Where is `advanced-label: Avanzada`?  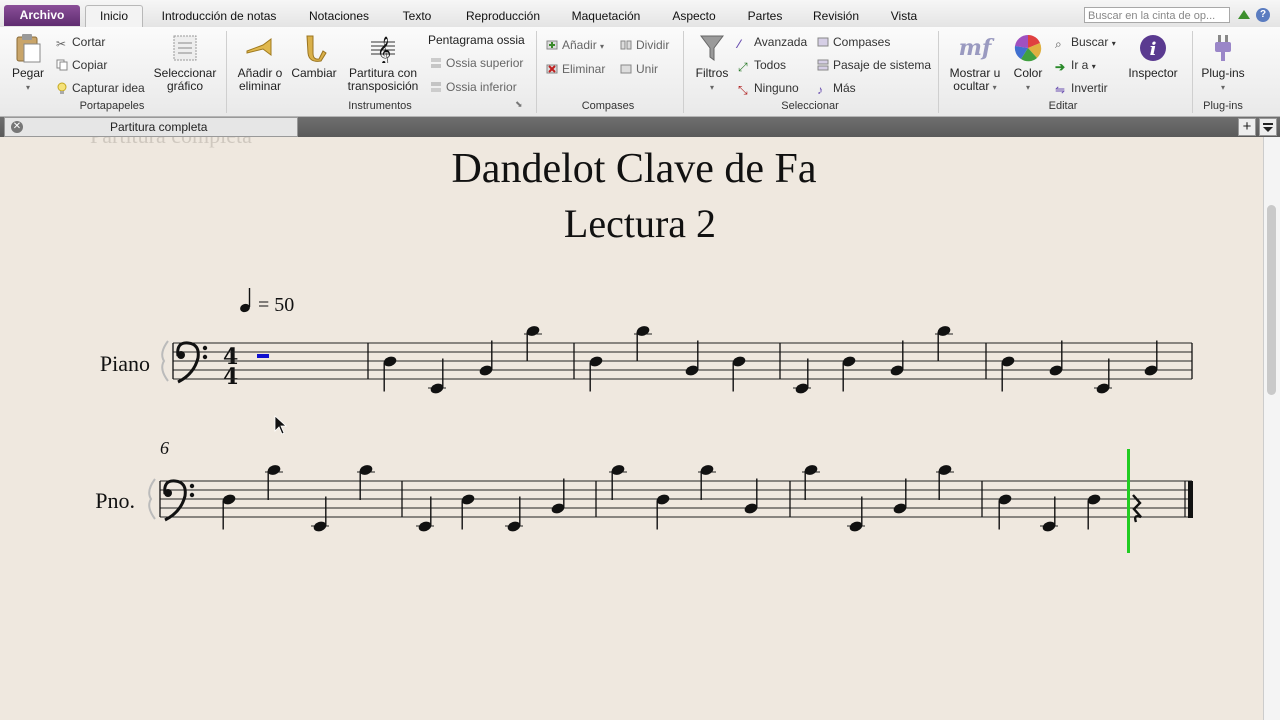 advanced-label: Avanzada is located at coordinates (781, 42).